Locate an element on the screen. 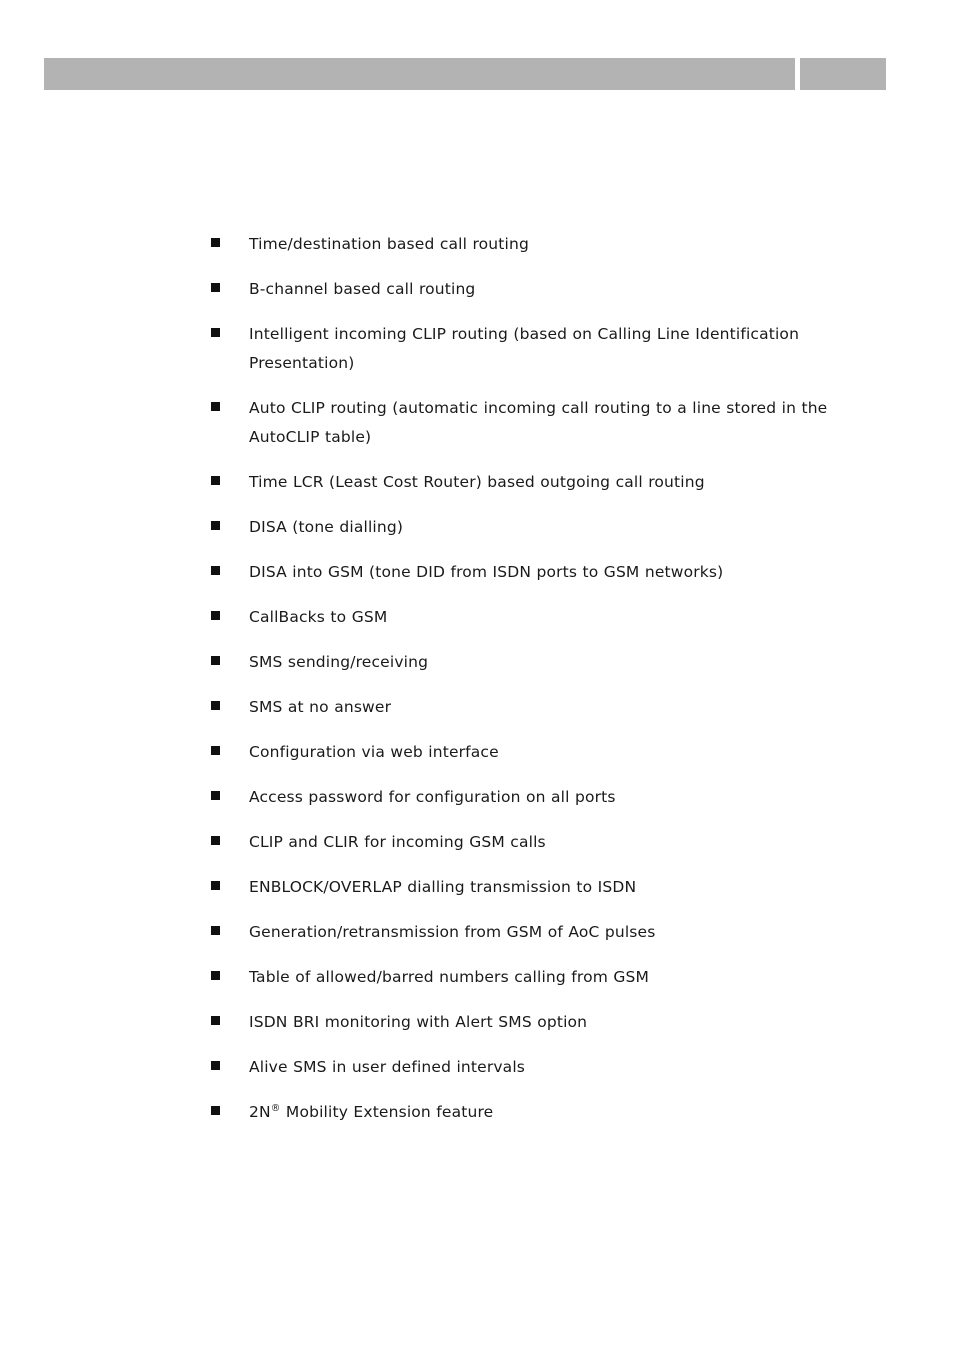  feature-item-label: 2N® Mobility Extension feature is located at coordinates (371, 1111).